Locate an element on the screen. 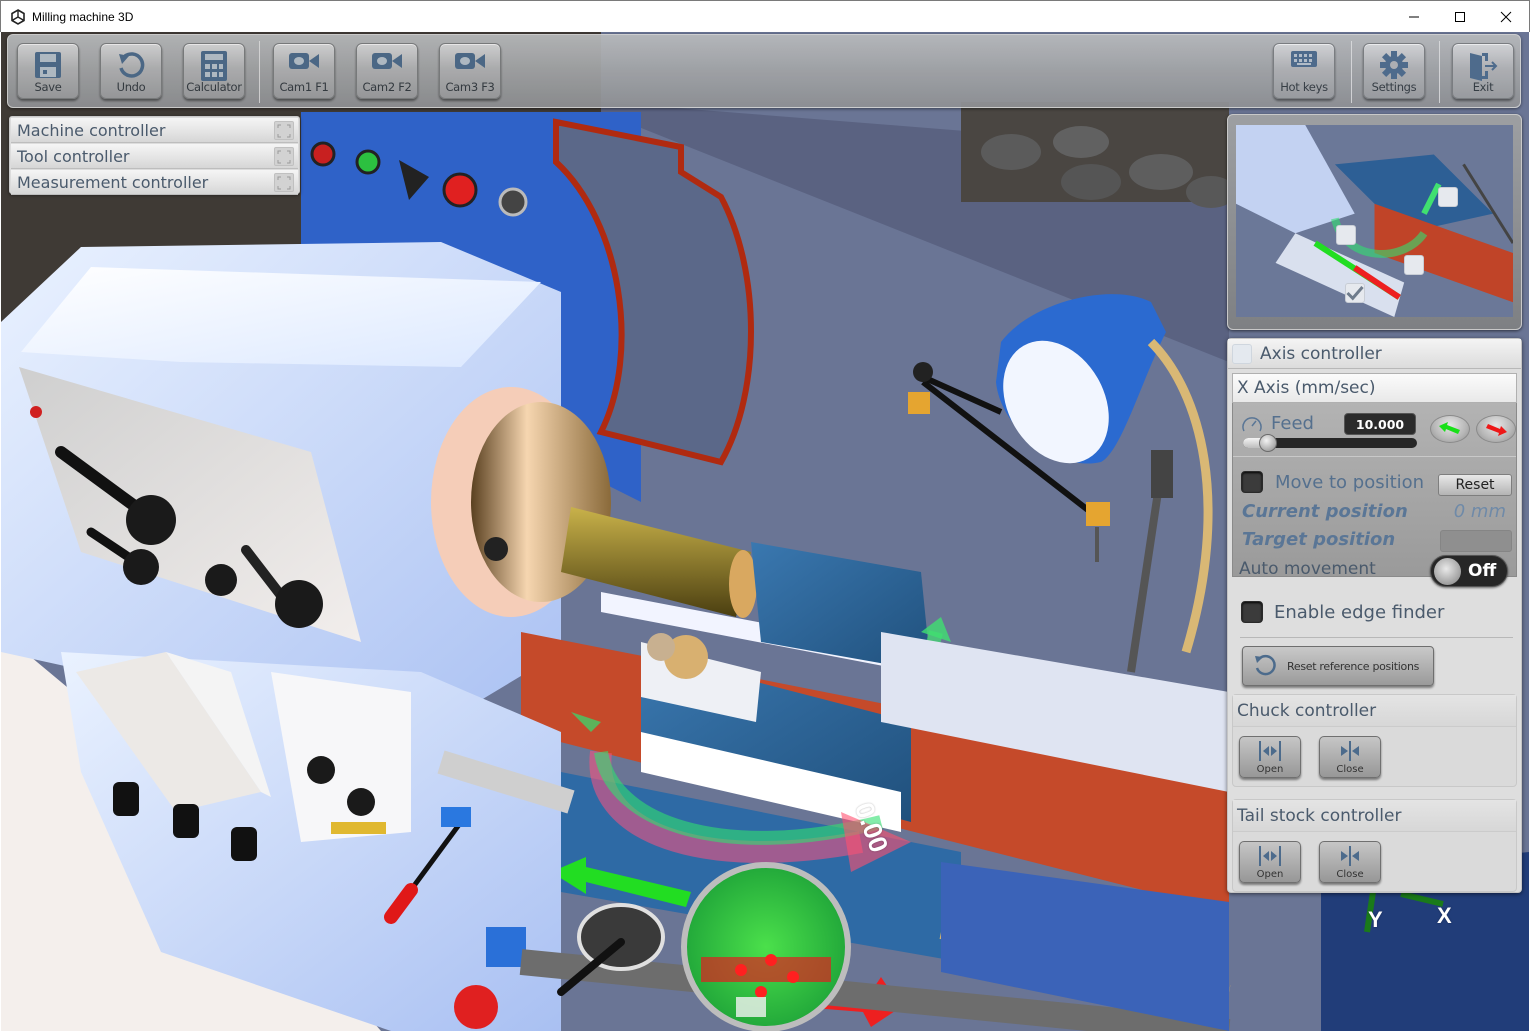  tailstock-controller-title: Tail stock controller is located at coordinates (1319, 815).